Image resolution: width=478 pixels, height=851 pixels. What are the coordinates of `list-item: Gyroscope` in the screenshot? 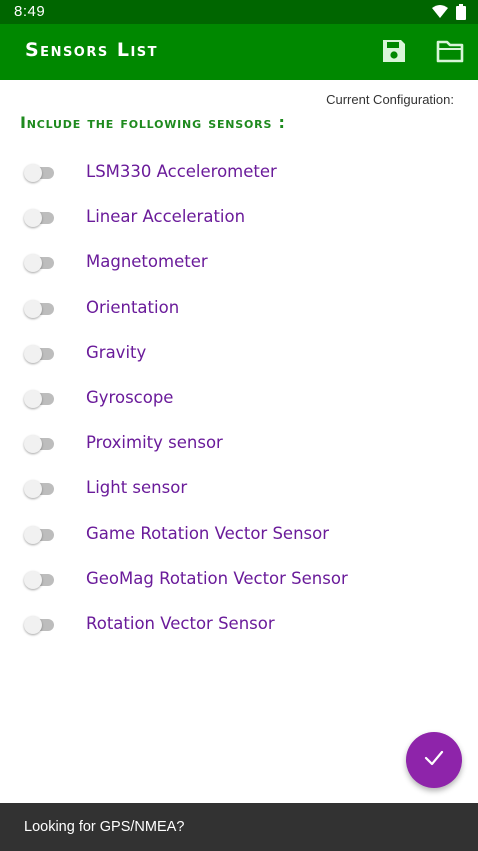 It's located at (239, 398).